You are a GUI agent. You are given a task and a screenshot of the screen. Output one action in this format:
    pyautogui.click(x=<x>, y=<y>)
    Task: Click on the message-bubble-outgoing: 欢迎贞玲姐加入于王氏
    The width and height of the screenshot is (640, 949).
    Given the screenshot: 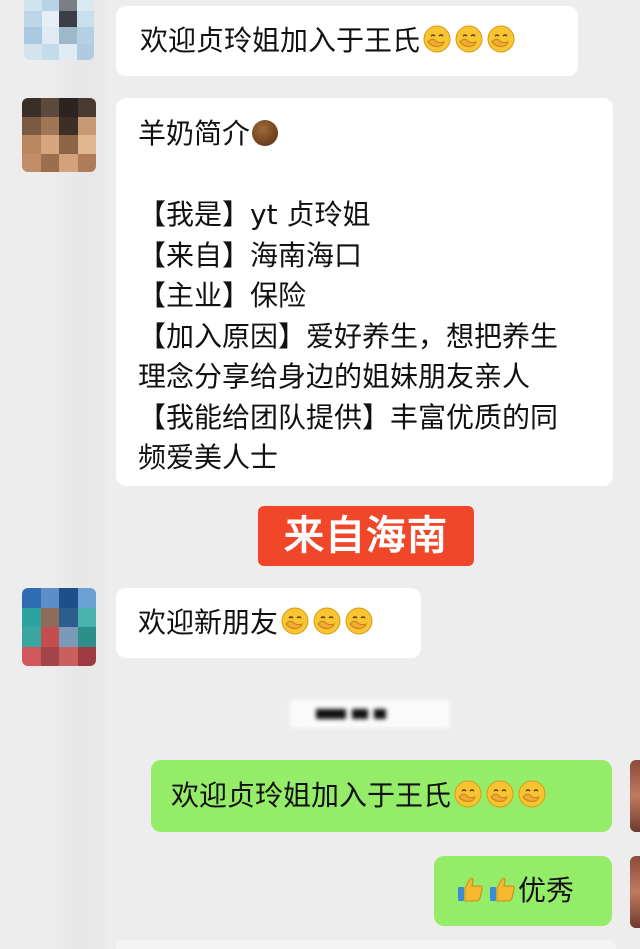 What is the action you would take?
    pyautogui.click(x=381, y=796)
    